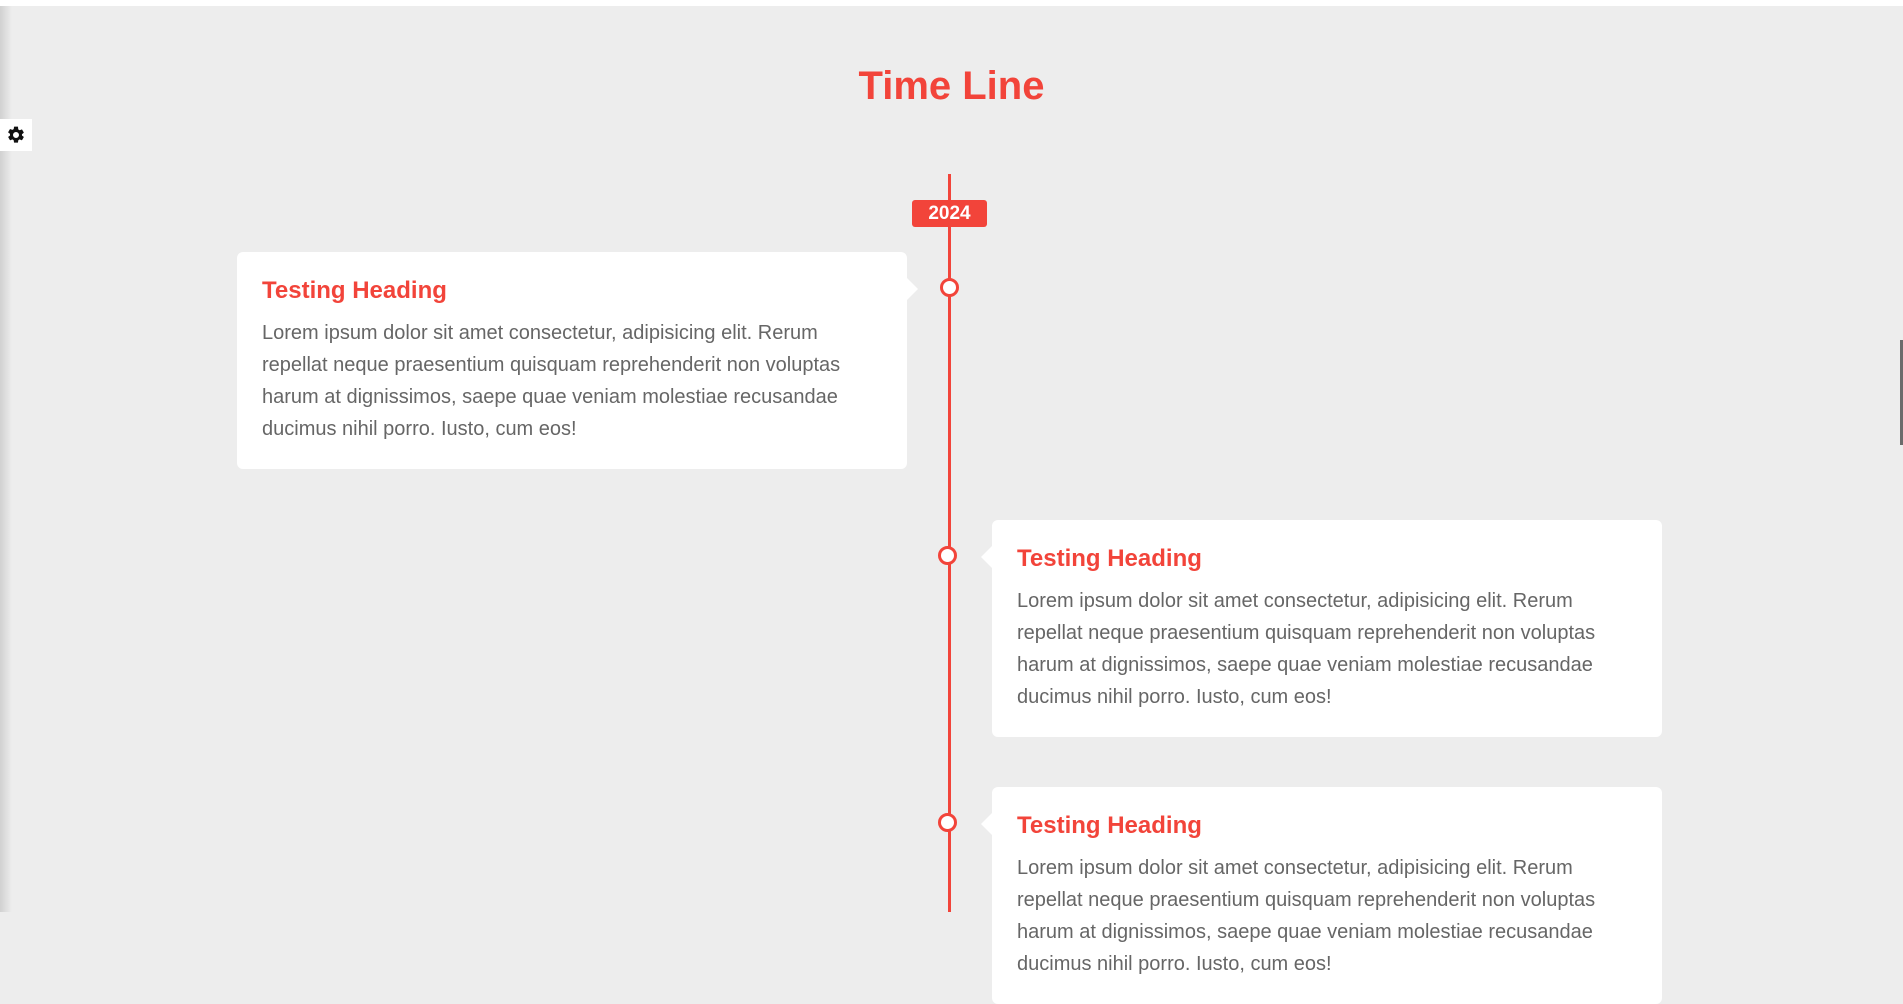 Image resolution: width=1903 pixels, height=1004 pixels. Describe the element at coordinates (951, 3) in the screenshot. I see `top-bar` at that location.